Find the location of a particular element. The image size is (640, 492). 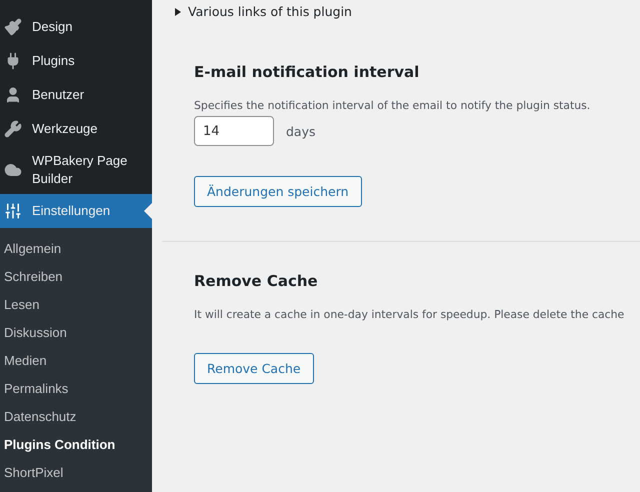

submenu-item: Medien is located at coordinates (76, 361).